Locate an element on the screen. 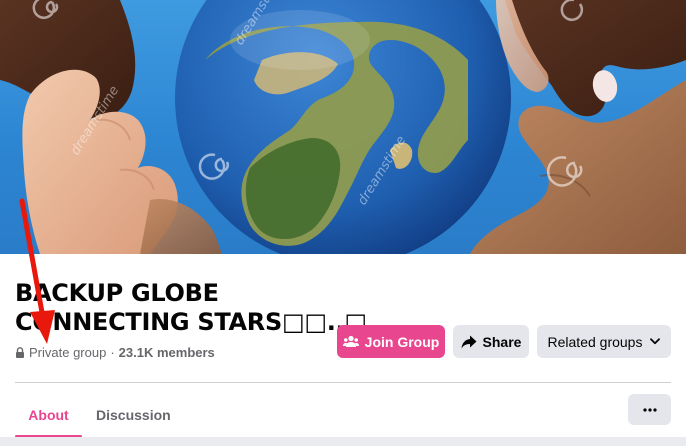  lock-icon is located at coordinates (20, 352).